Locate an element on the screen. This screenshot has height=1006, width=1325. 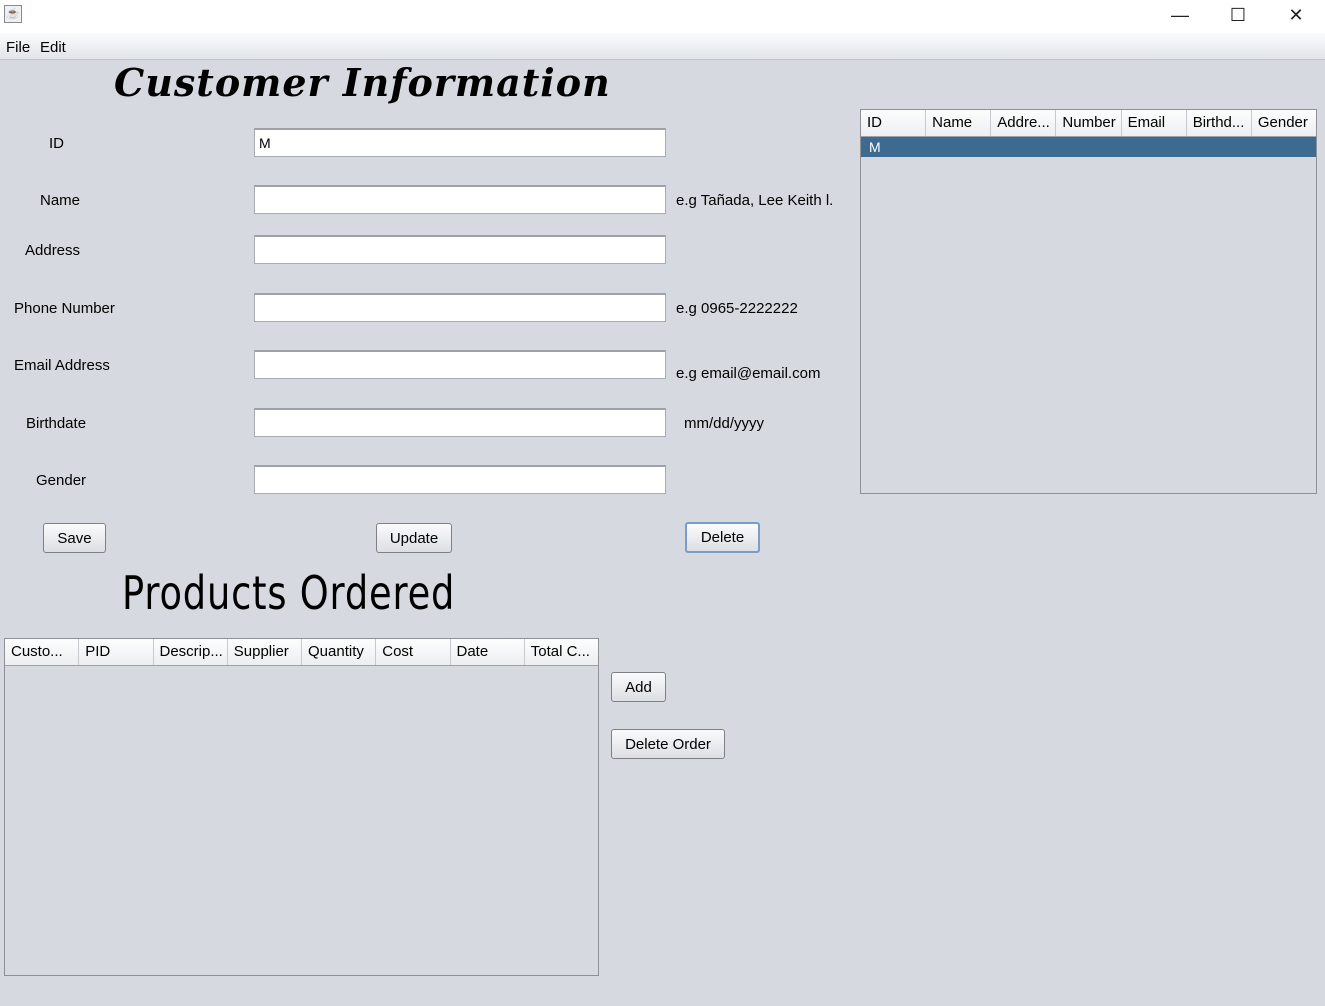
address-label: Address is located at coordinates (53, 250).